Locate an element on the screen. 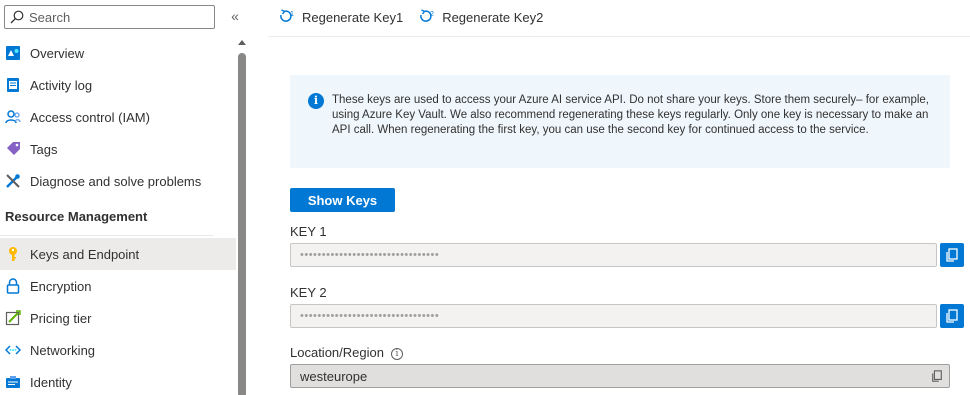 The image size is (970, 395). access-control-icon is located at coordinates (13, 117).